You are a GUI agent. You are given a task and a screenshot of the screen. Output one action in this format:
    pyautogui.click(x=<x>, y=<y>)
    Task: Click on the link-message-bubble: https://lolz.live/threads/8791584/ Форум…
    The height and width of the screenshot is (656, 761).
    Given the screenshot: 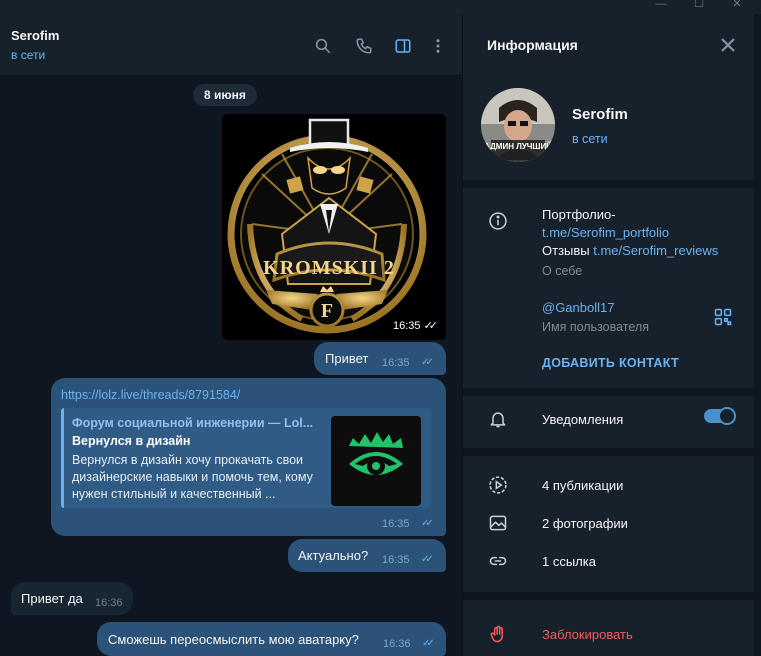 What is the action you would take?
    pyautogui.click(x=248, y=457)
    